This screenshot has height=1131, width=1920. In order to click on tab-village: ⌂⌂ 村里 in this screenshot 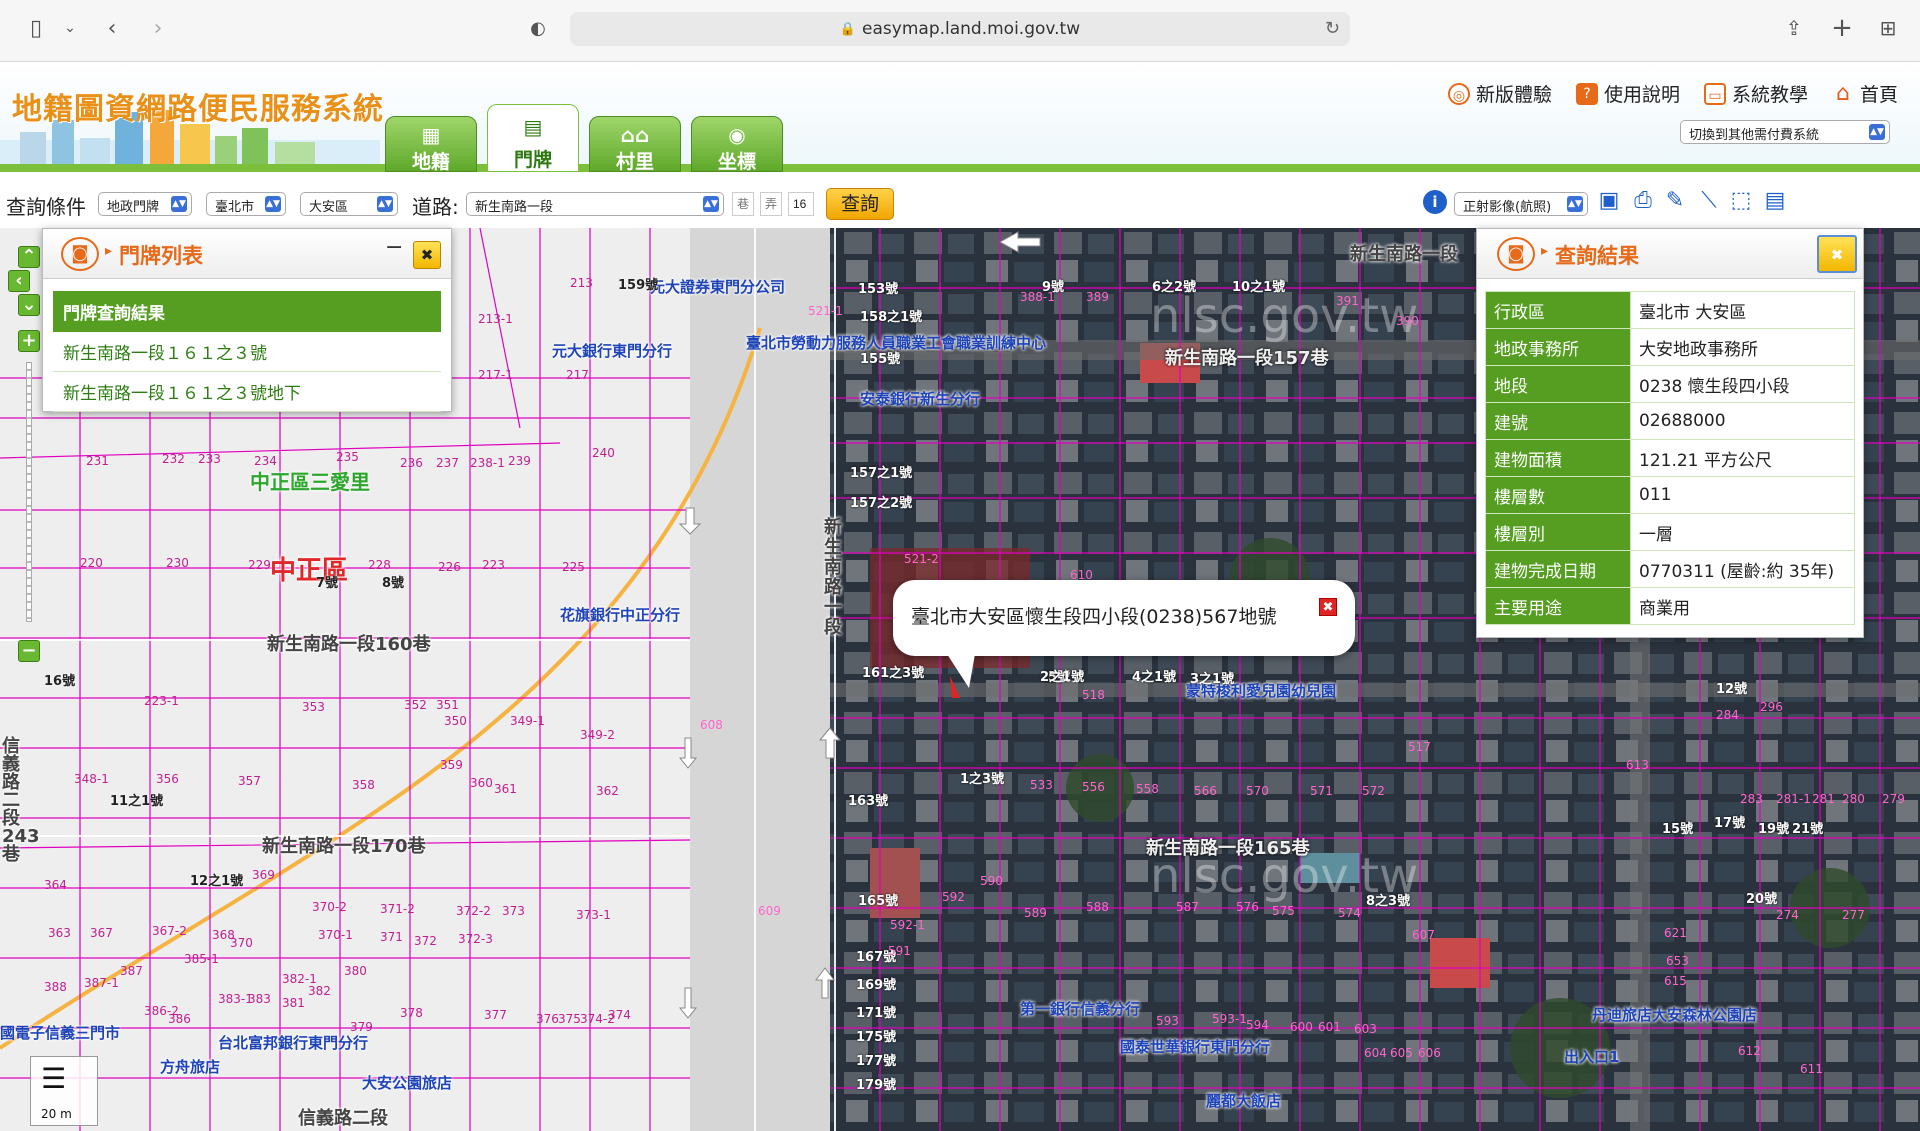, I will do `click(635, 144)`.